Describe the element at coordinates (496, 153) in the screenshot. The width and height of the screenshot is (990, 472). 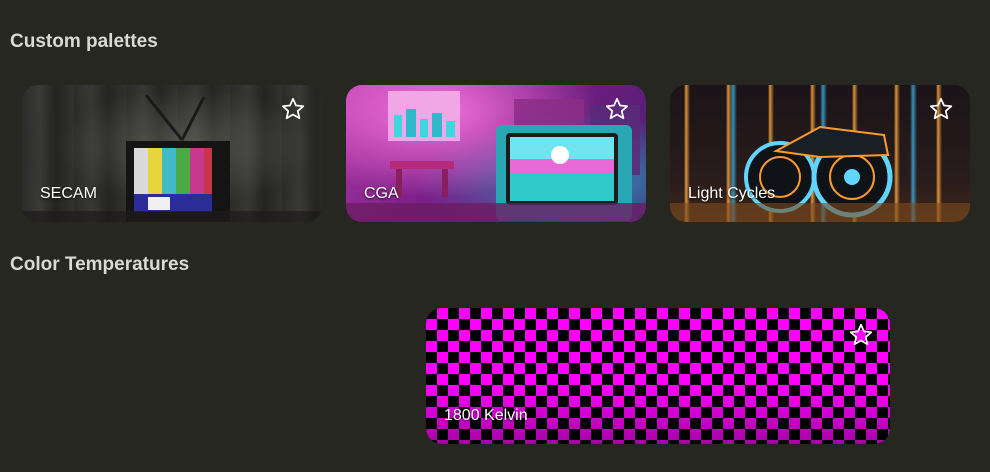
I see `palette-card-cga: CGA` at that location.